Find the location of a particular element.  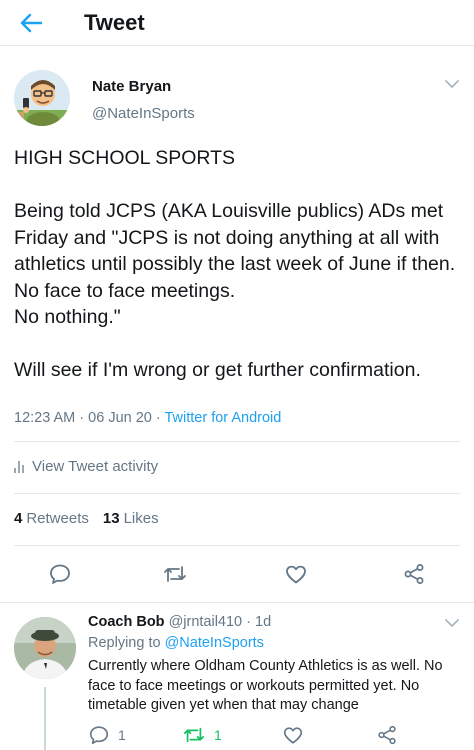

reply-author-handle: @jrntail410 is located at coordinates (206, 622).